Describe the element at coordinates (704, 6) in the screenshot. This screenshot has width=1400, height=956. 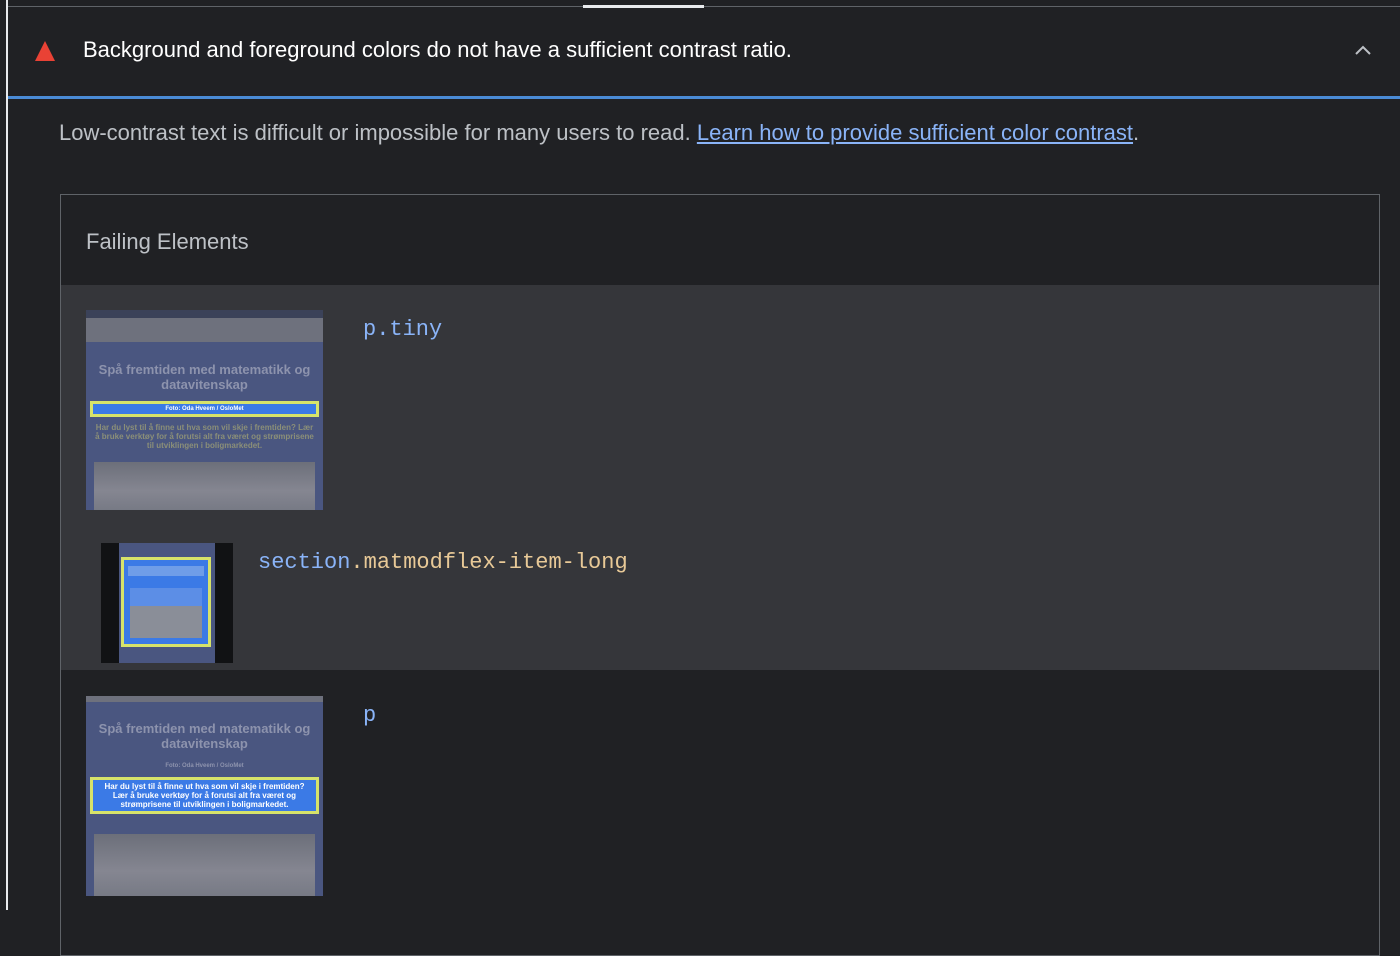
I see `top-divider` at that location.